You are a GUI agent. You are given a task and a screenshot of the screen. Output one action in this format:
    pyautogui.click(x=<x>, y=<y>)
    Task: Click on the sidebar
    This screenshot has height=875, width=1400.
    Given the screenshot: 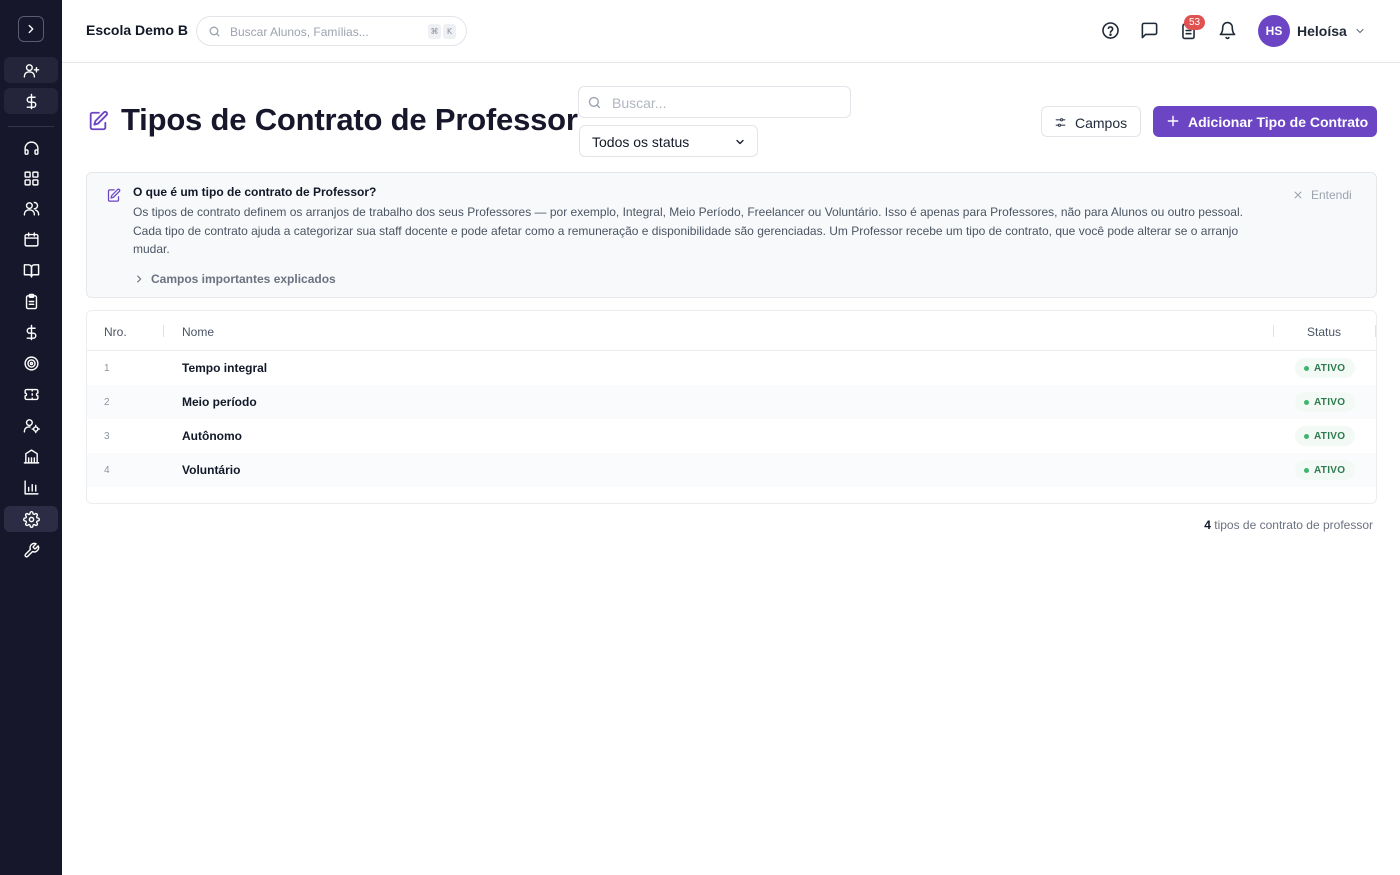 What is the action you would take?
    pyautogui.click(x=31, y=437)
    